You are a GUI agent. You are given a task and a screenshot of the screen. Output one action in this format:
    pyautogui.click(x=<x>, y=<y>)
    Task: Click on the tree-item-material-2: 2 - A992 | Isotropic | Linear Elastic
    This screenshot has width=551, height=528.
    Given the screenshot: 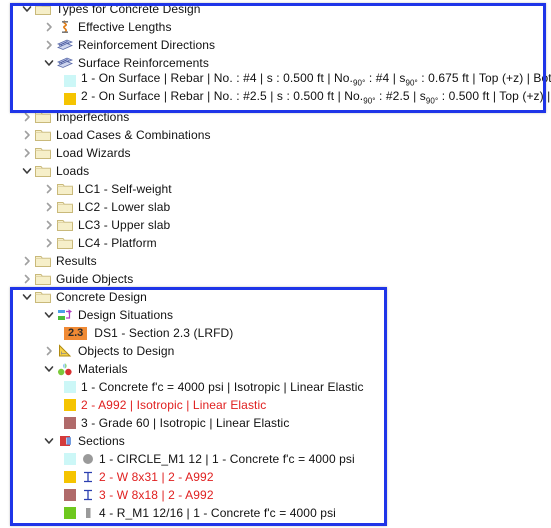 What is the action you would take?
    pyautogui.click(x=275, y=405)
    